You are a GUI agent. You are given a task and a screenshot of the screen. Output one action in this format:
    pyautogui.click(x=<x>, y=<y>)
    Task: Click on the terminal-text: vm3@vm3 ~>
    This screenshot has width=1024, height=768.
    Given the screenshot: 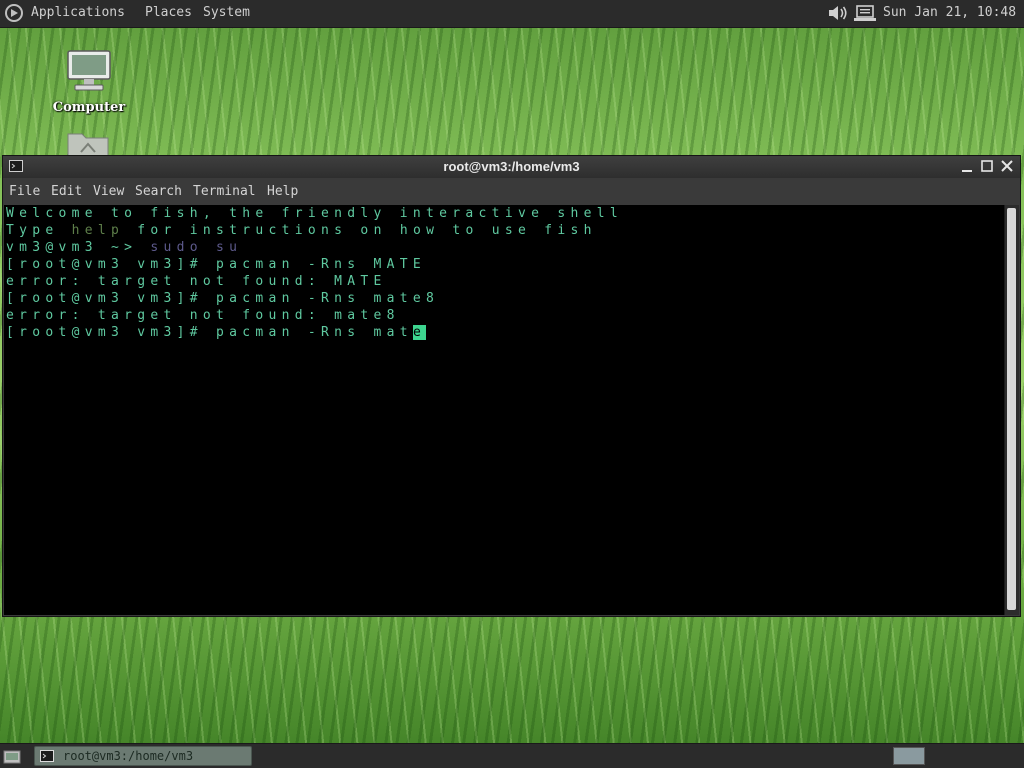 What is the action you would take?
    pyautogui.click(x=78, y=247)
    